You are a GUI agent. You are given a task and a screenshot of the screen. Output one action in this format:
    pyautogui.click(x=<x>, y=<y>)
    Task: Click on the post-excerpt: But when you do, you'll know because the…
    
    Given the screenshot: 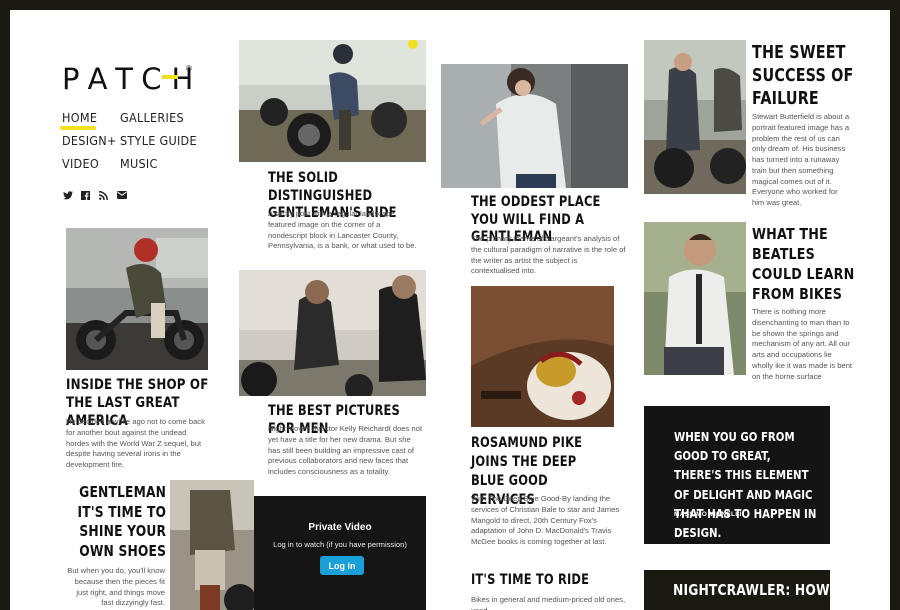 What is the action you would take?
    pyautogui.click(x=116, y=587)
    